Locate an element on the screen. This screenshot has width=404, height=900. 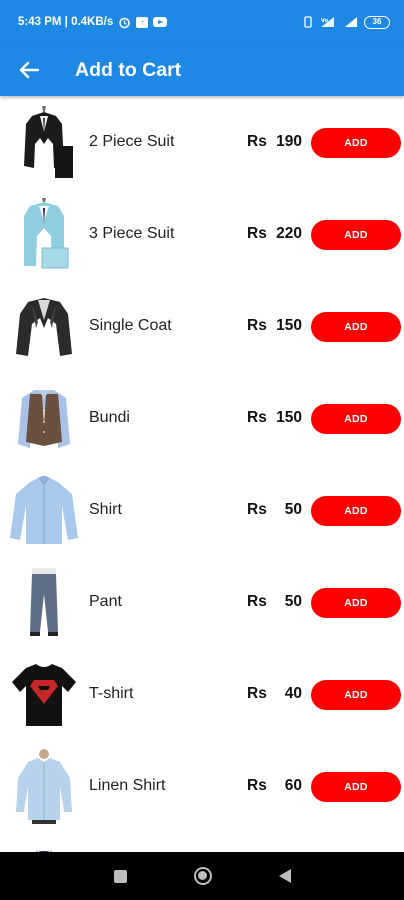
back-button is located at coordinates (29, 70).